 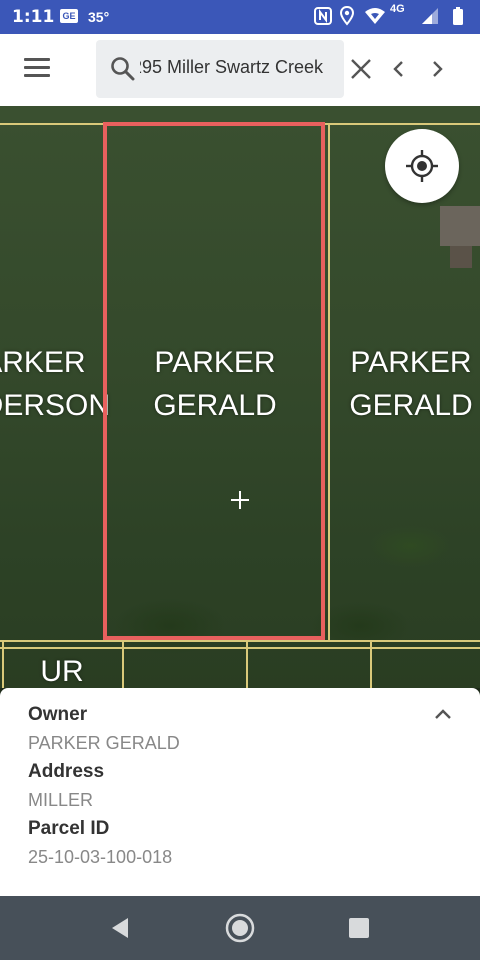 What do you see at coordinates (411, 384) in the screenshot?
I see `parcel-label-right: PARKER GERALD` at bounding box center [411, 384].